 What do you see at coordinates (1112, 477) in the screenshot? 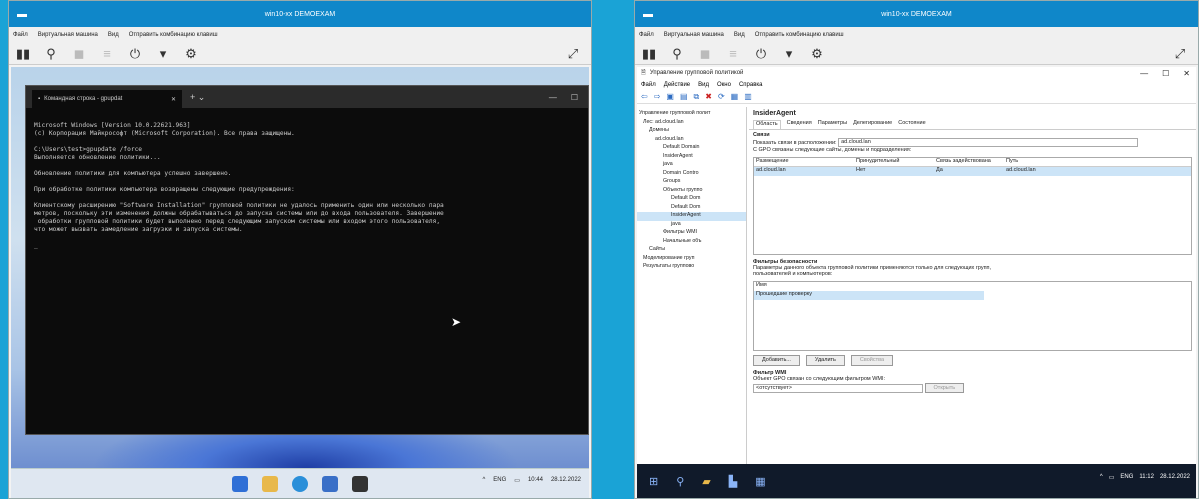
I see `network-icon: ▭` at bounding box center [1112, 477].